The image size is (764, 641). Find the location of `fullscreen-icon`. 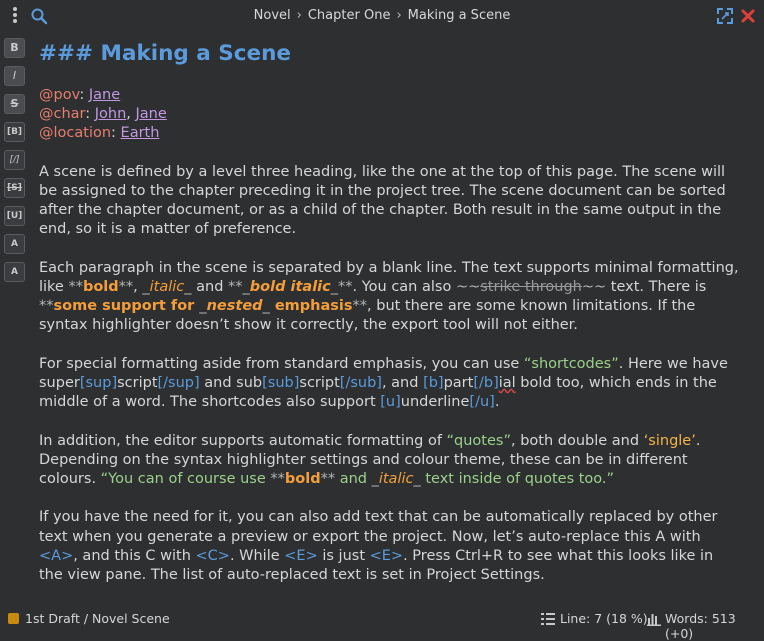

fullscreen-icon is located at coordinates (725, 16).